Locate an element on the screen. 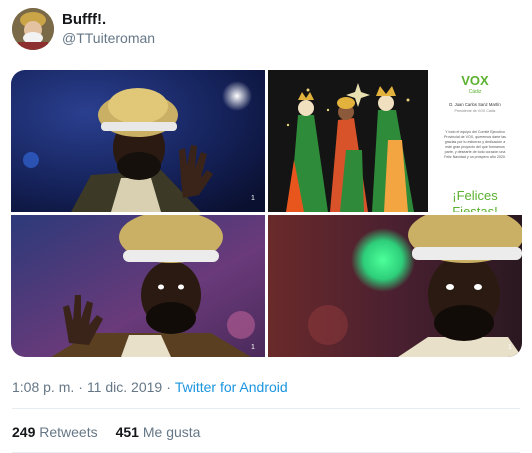 Image resolution: width=532 pixels, height=453 pixels. display-name: Bufff!. is located at coordinates (84, 19).